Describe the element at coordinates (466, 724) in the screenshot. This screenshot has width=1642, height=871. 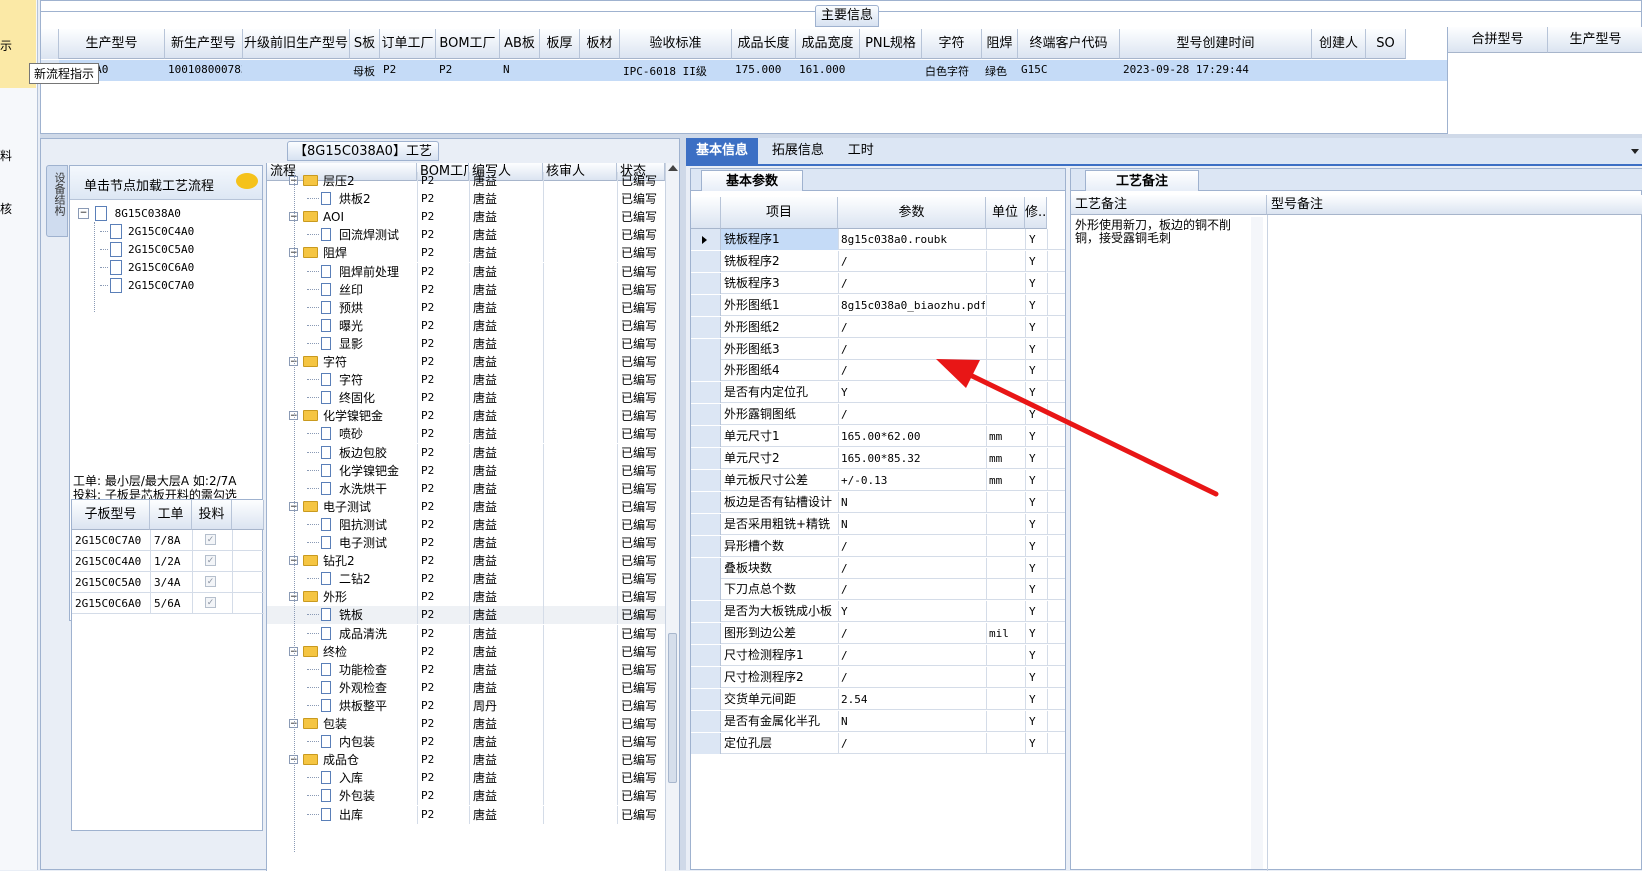
I see `flow-group-row: − 包装 P2 唐益 已编写` at that location.